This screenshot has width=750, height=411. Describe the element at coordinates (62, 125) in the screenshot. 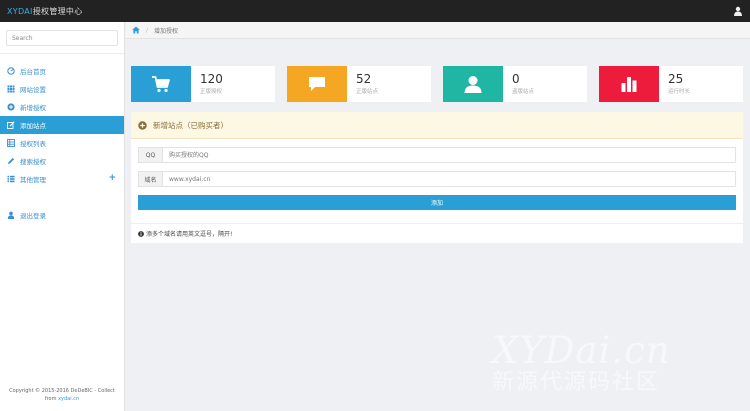

I see `sidebar-item-add-site: 添加站点` at that location.